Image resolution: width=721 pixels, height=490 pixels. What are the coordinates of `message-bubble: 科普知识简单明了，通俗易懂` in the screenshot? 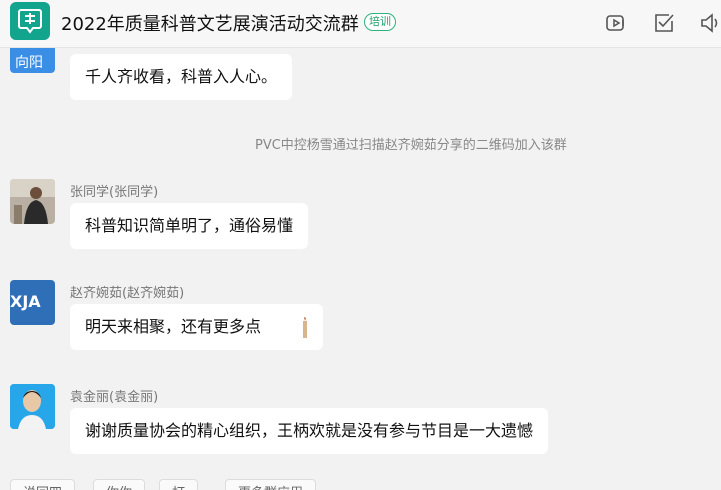 It's located at (189, 226).